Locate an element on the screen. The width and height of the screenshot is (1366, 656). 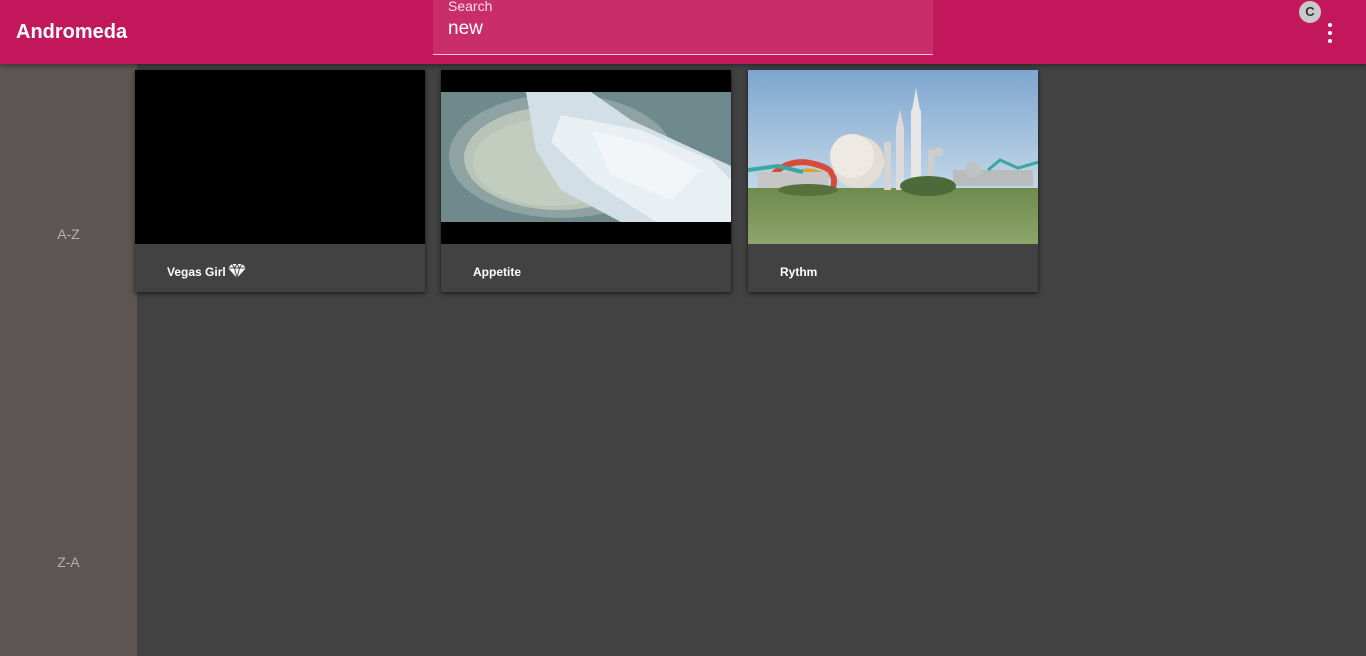
more-vert-icon is located at coordinates (1330, 33).